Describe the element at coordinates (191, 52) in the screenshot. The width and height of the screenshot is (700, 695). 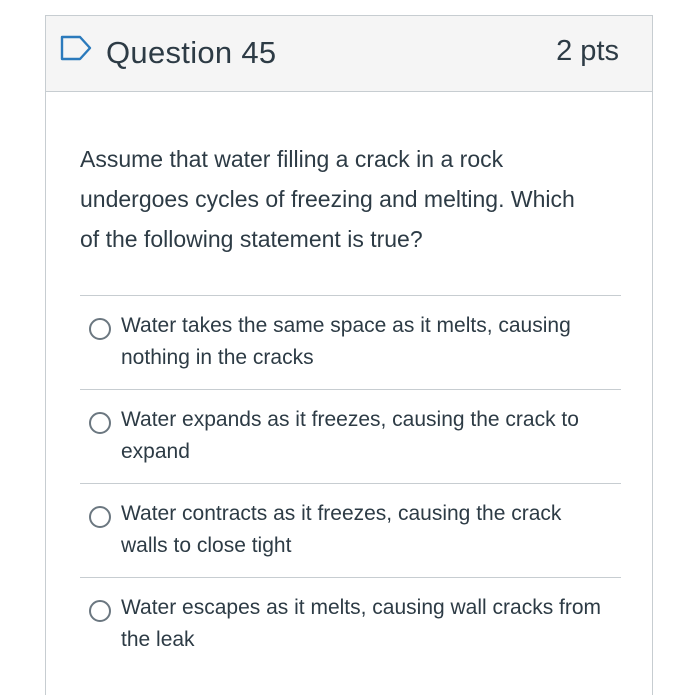
I see `question-title: Question 45` at that location.